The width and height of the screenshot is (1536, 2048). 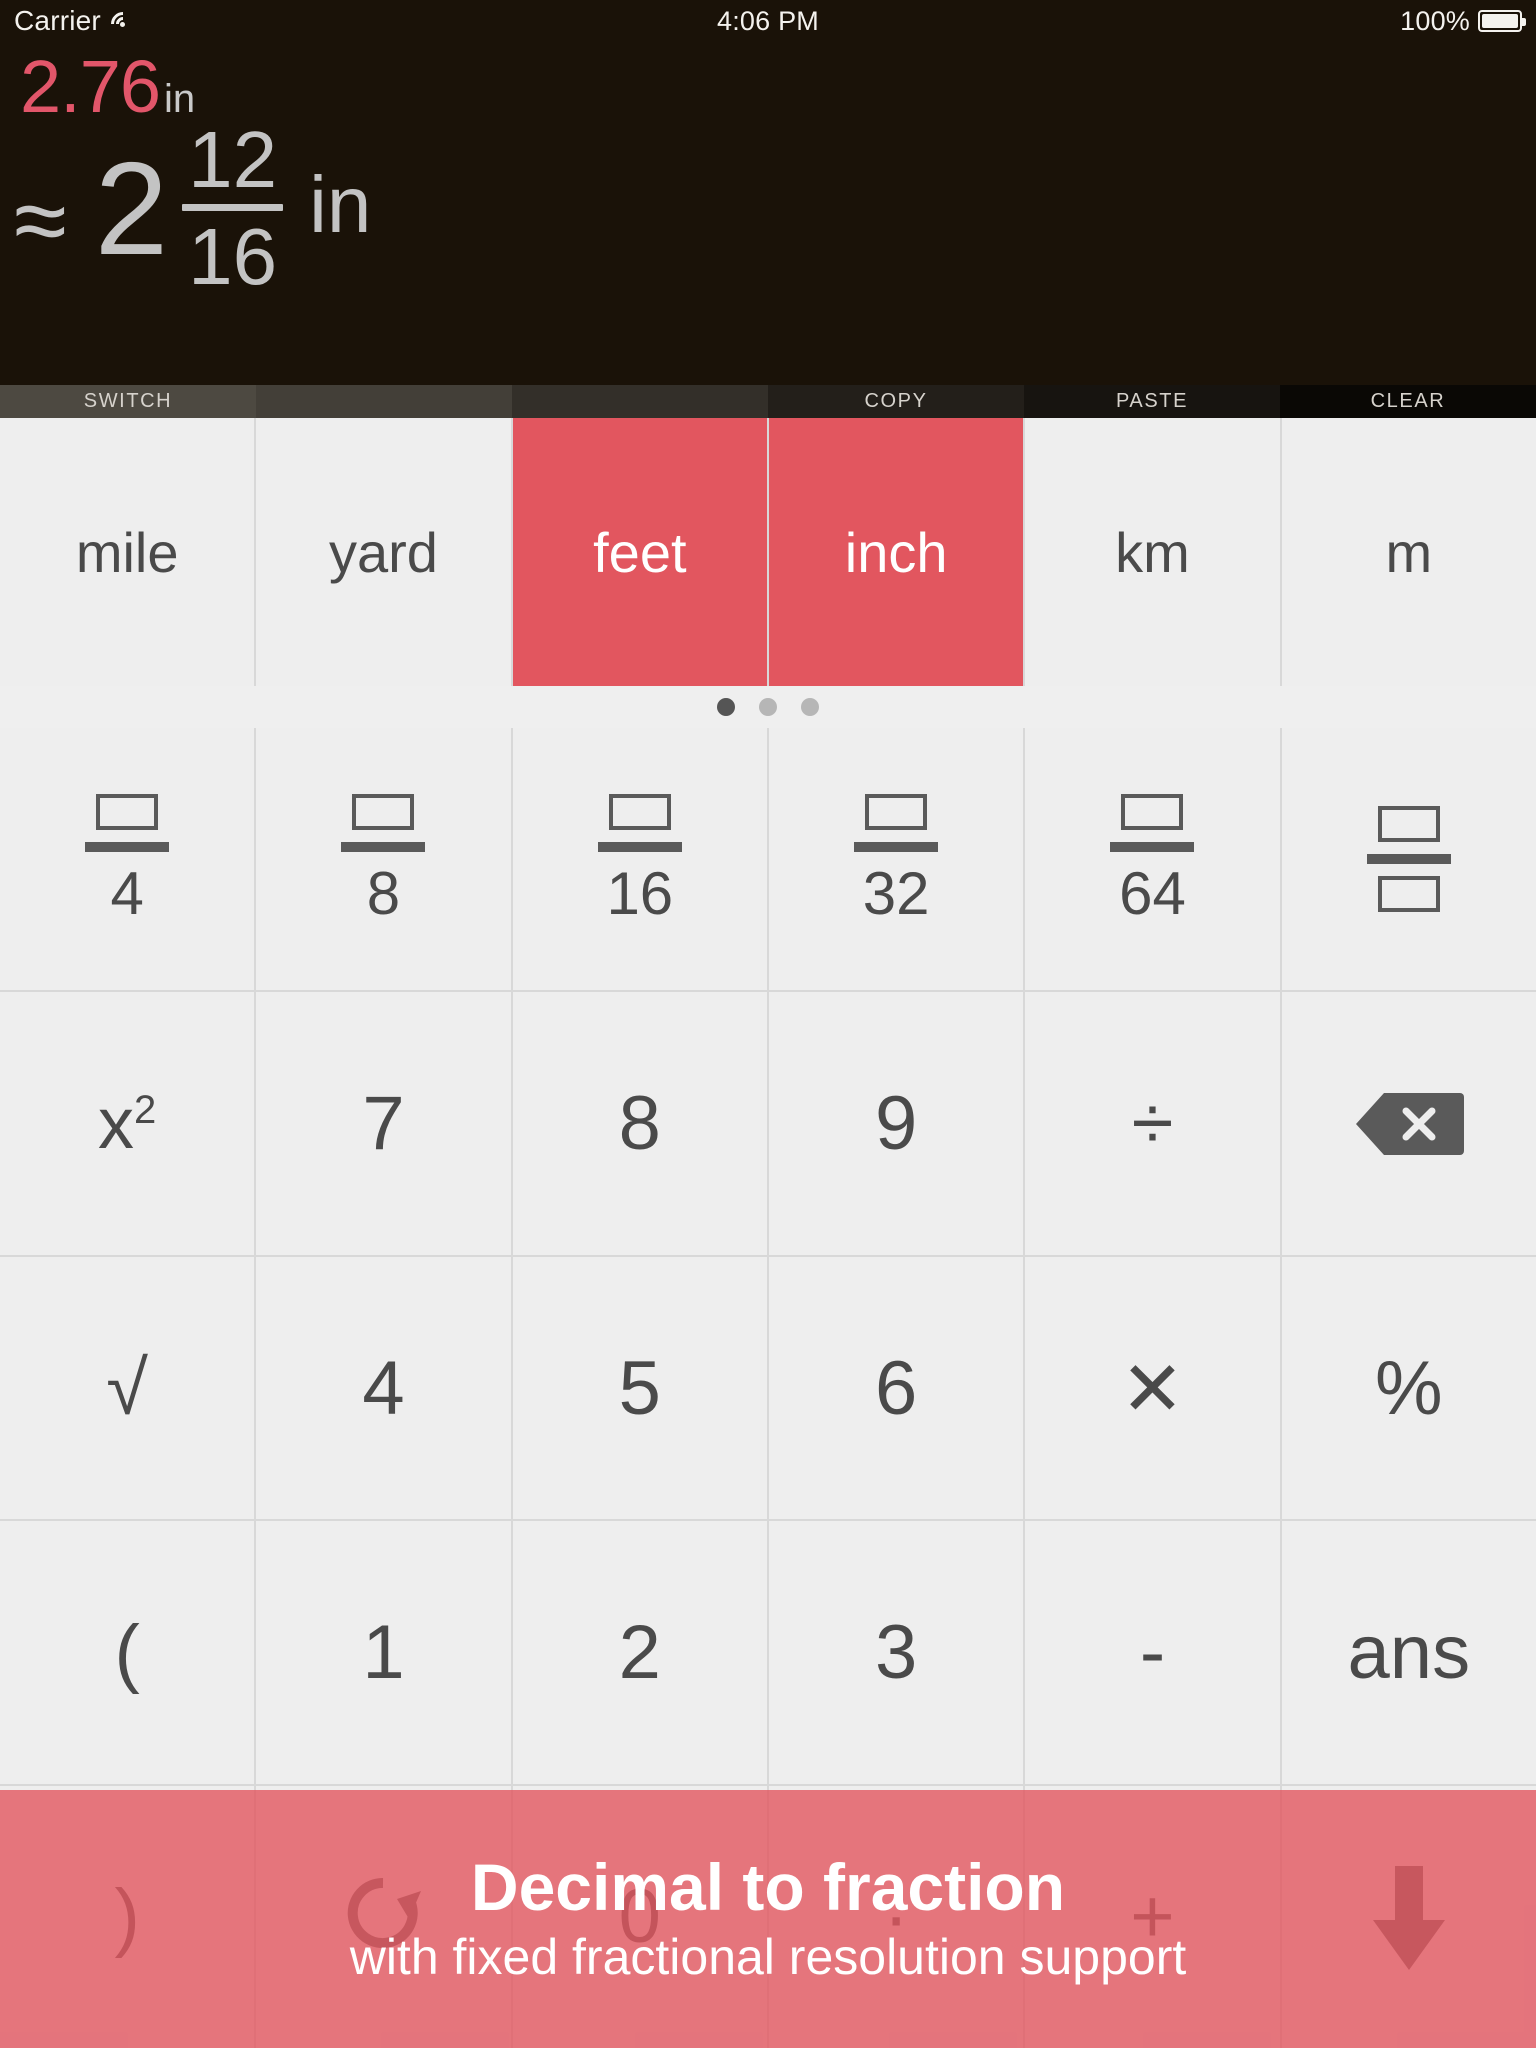 What do you see at coordinates (1408, 401) in the screenshot?
I see `clear-button: CLEAR` at bounding box center [1408, 401].